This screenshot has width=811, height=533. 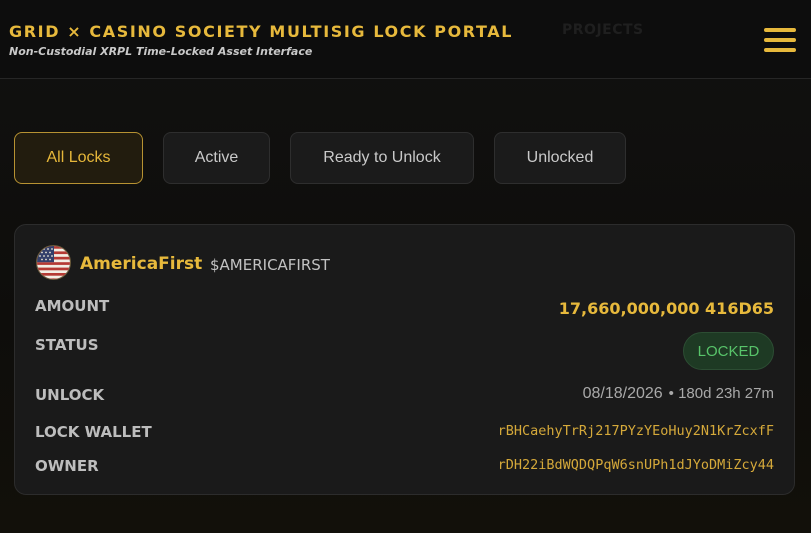 I want to click on hamburger-menu-icon, so click(x=780, y=41).